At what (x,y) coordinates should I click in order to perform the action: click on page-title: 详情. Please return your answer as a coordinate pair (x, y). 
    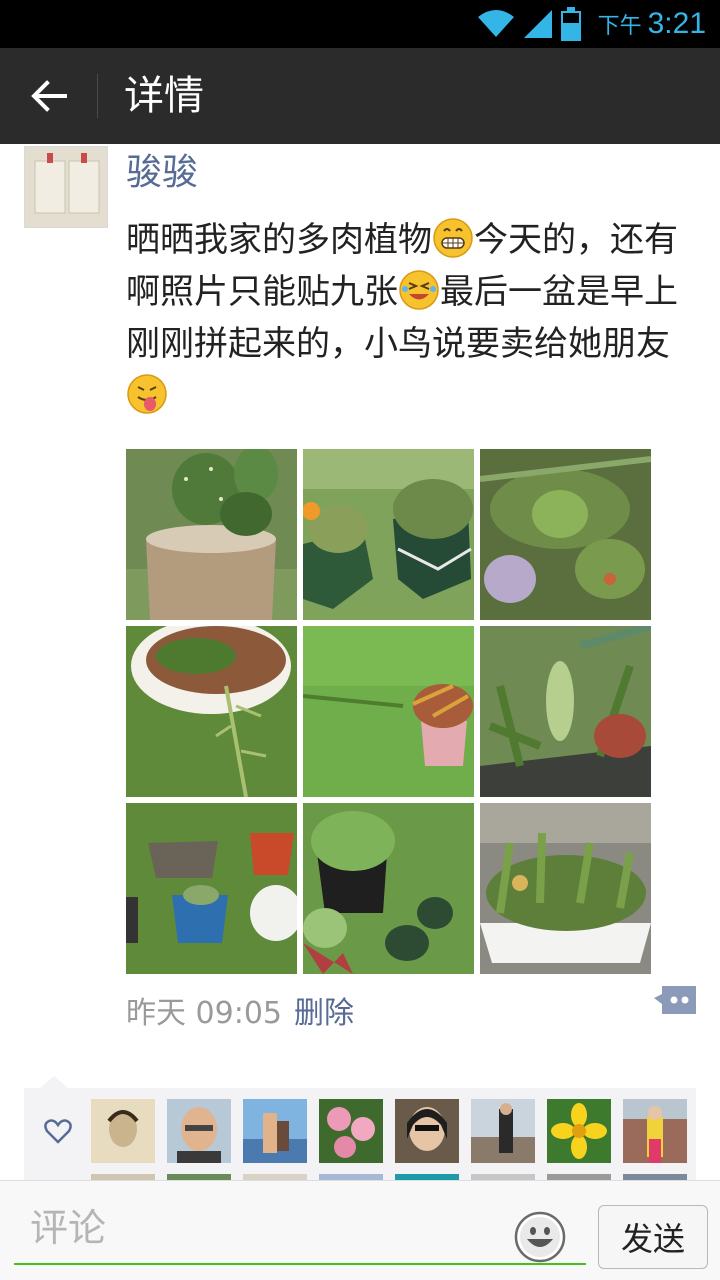
    Looking at the image, I should click on (164, 96).